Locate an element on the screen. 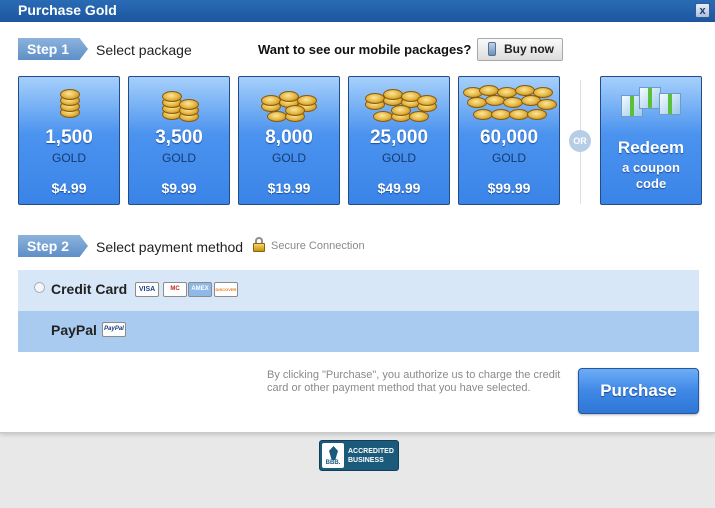 Image resolution: width=715 pixels, height=508 pixels. amex-icon: AMEX is located at coordinates (200, 289).